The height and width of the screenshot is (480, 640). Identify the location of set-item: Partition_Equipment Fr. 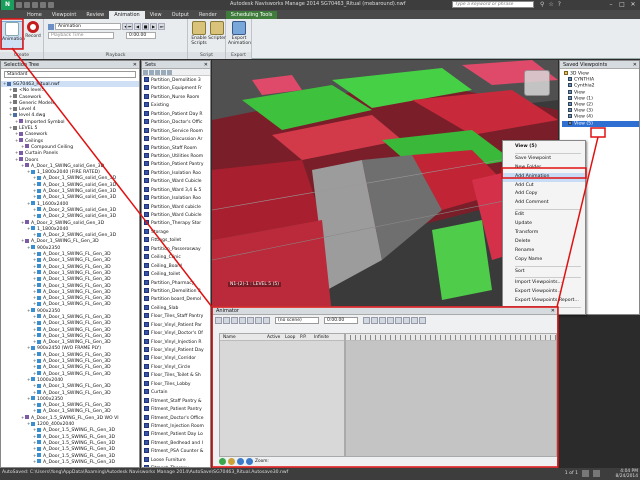
(176, 89).